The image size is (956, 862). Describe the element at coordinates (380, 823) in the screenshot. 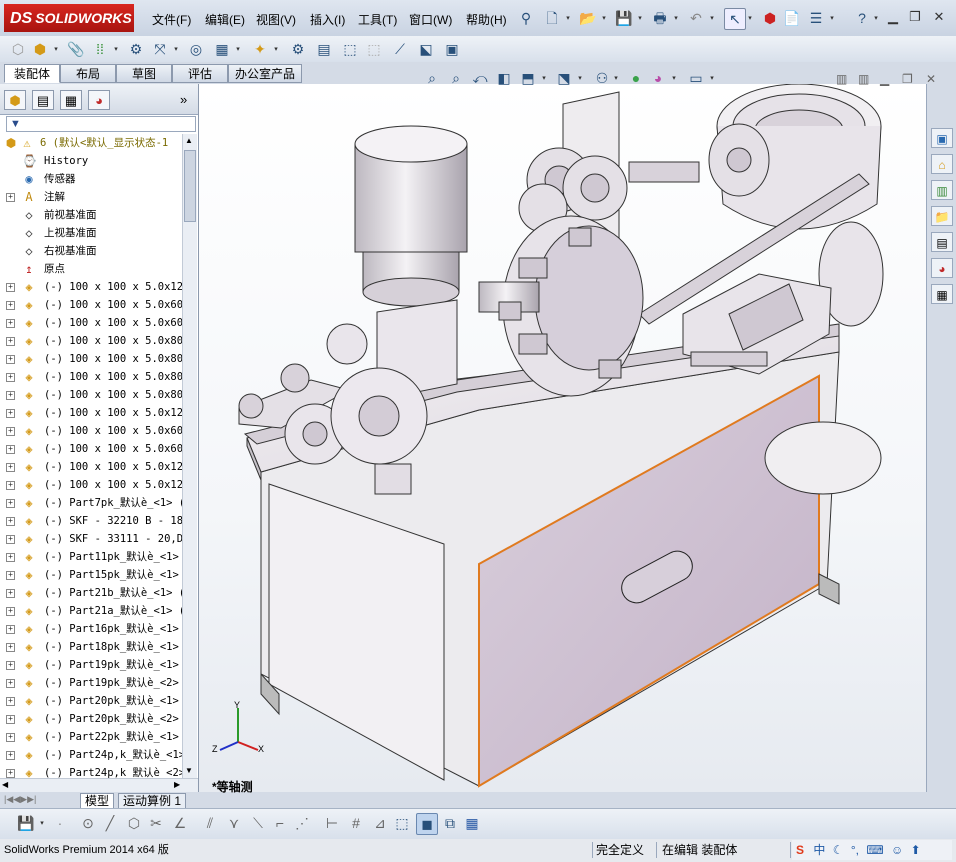

I see `relation-icon: ⊿` at that location.